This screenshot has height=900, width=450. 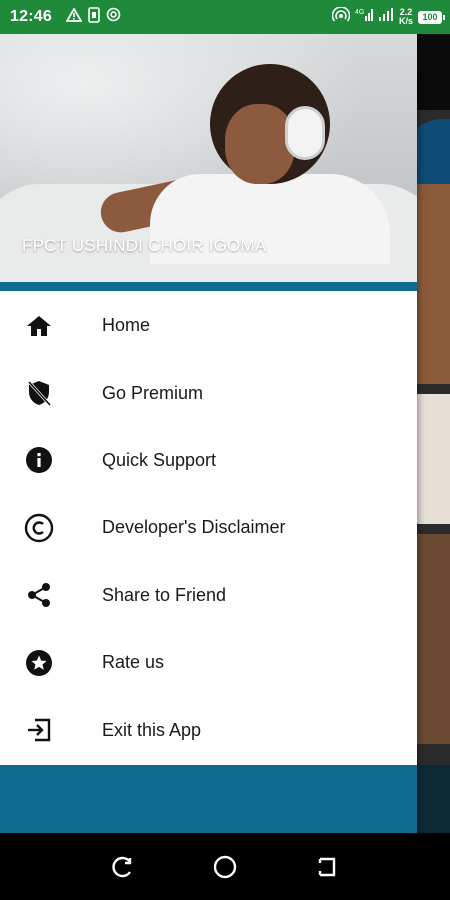 I want to click on hotspot-icon, so click(x=341, y=16).